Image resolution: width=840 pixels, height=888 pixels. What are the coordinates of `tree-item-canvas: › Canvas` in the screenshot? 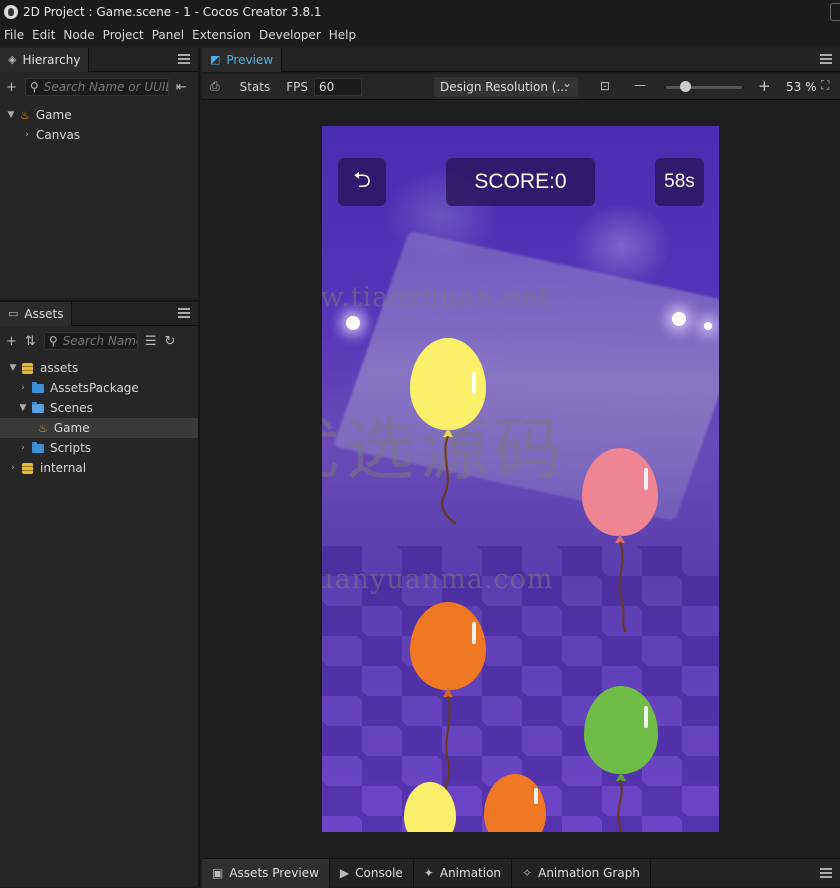 It's located at (99, 135).